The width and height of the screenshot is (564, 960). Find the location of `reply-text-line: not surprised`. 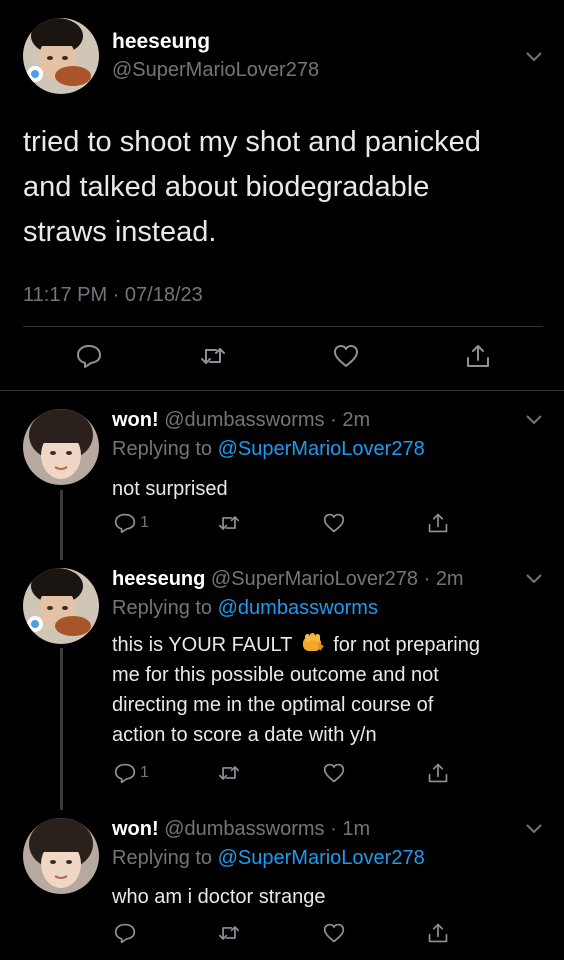

reply-text-line: not surprised is located at coordinates (170, 489).